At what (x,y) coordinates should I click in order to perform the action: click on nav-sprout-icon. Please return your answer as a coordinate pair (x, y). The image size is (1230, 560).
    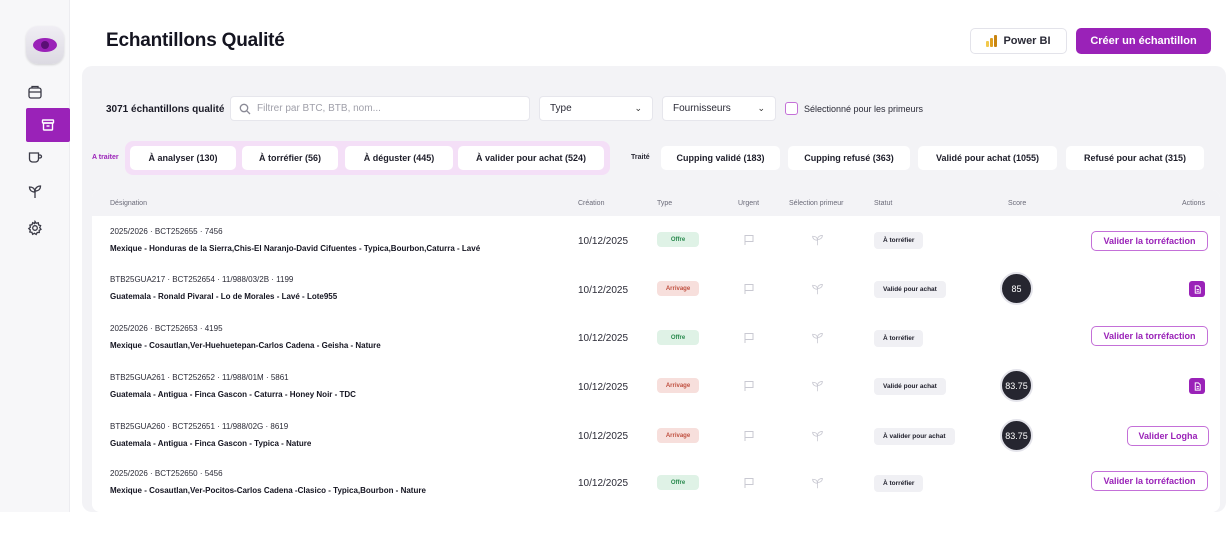
    Looking at the image, I should click on (35, 192).